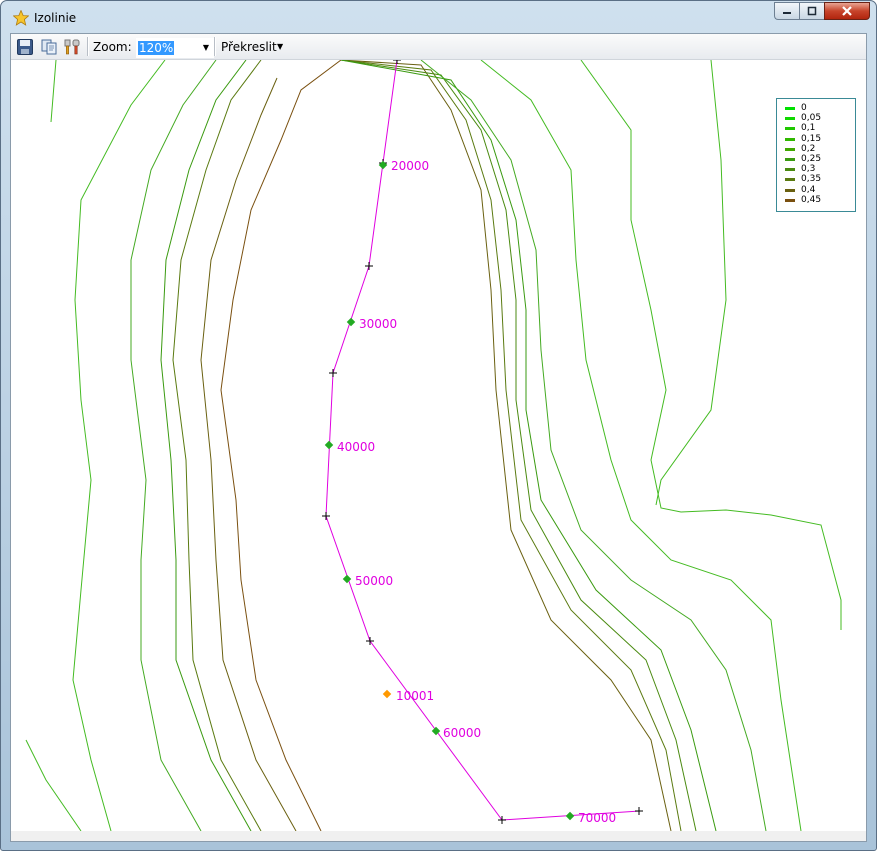 This screenshot has width=877, height=851. I want to click on horizontal-scrollbar, so click(438, 836).